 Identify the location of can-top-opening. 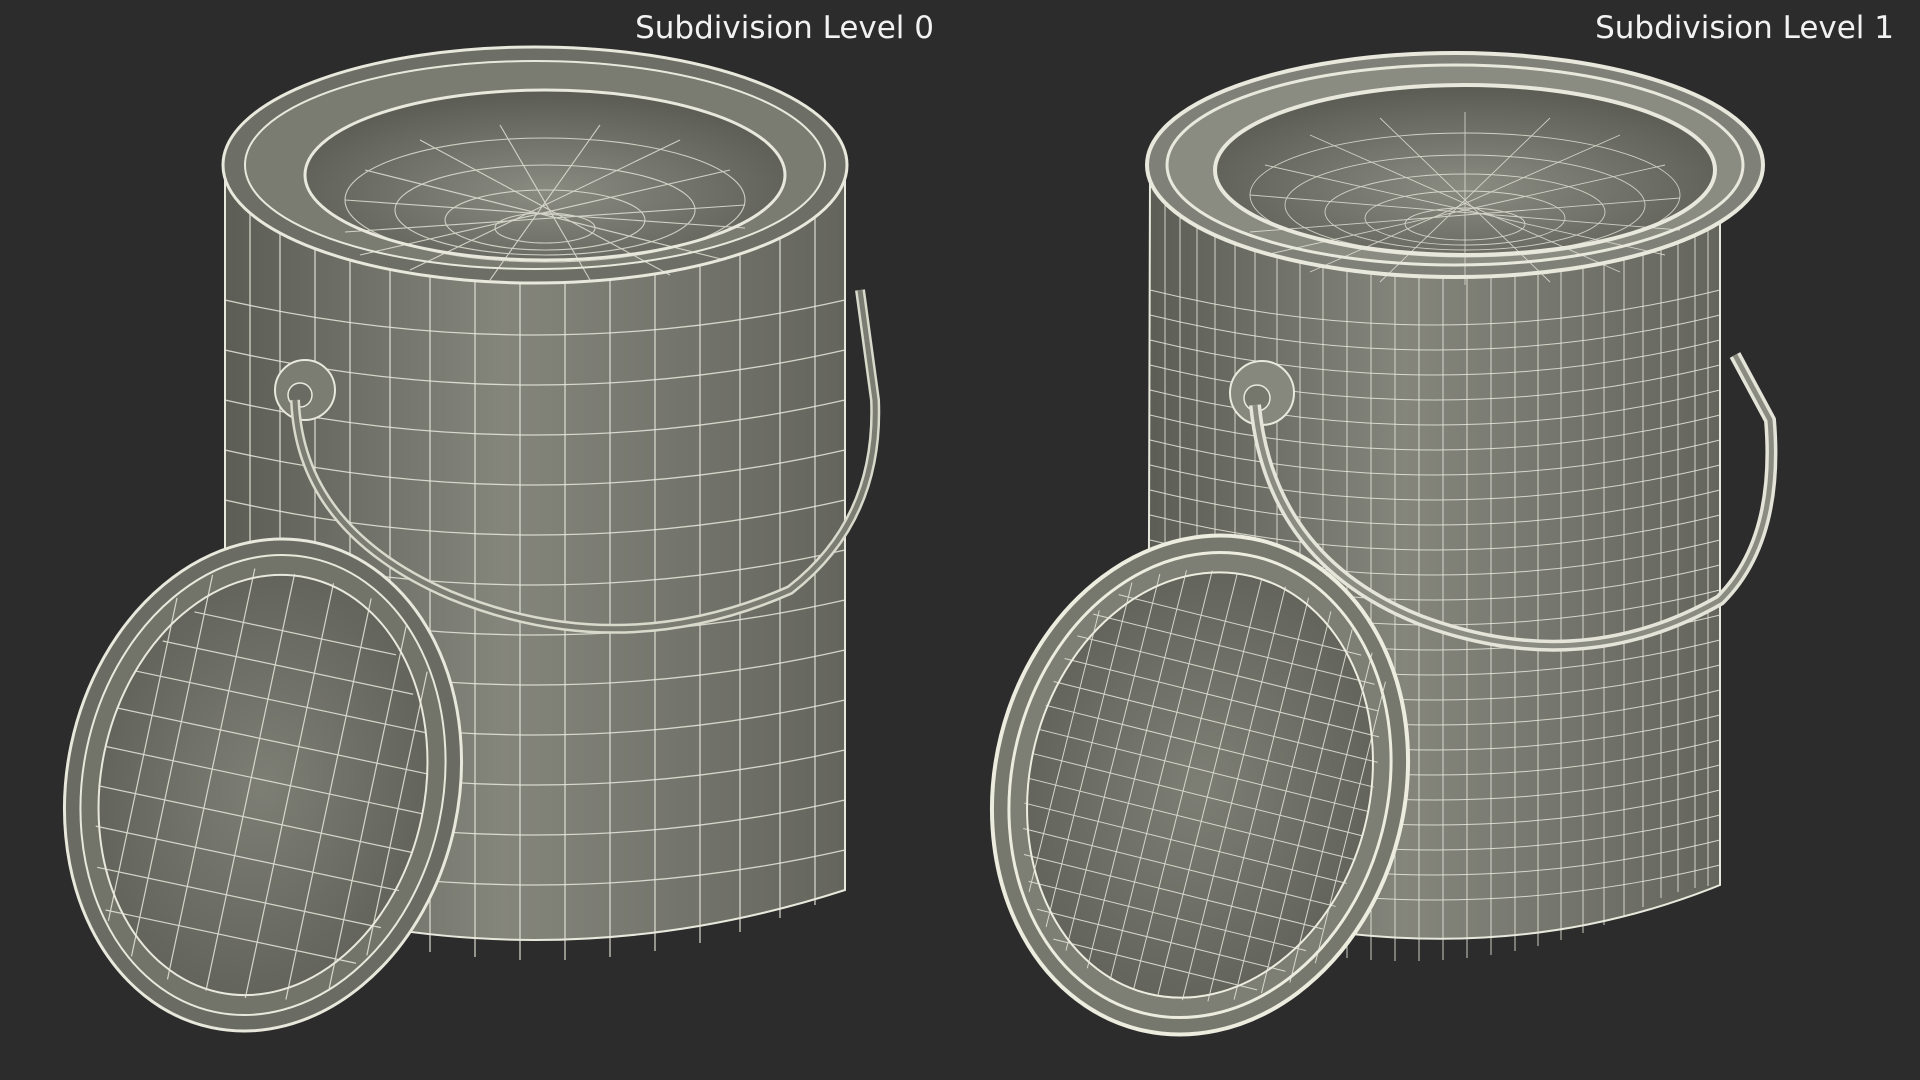
(545, 175).